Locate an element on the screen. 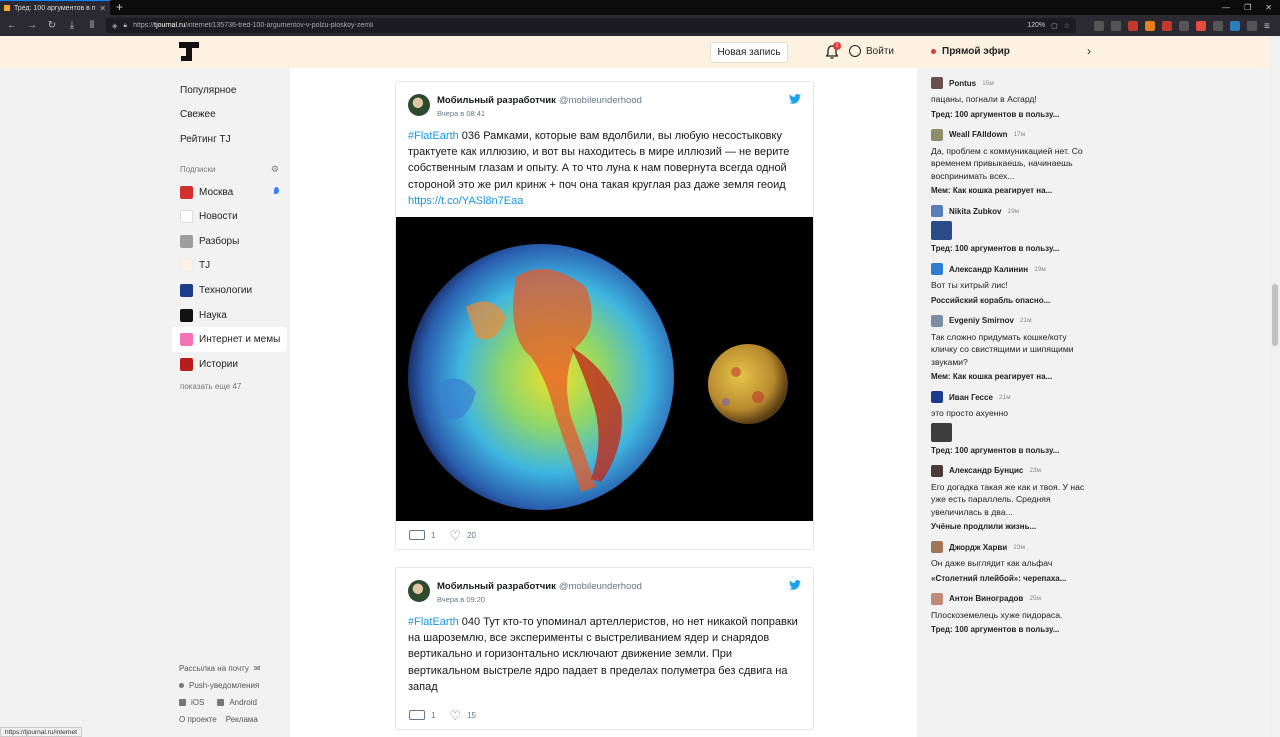  pocket-icon: ▢ is located at coordinates (1054, 26).